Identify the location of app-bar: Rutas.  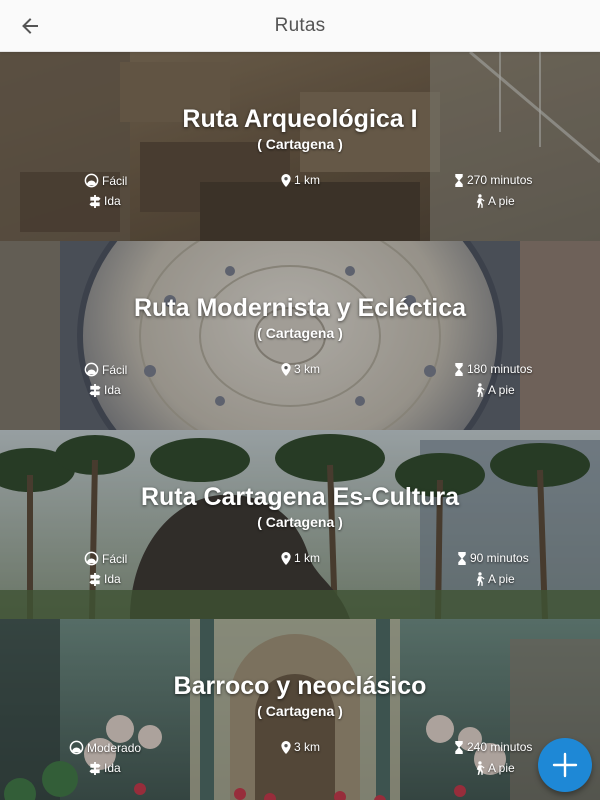
(300, 26).